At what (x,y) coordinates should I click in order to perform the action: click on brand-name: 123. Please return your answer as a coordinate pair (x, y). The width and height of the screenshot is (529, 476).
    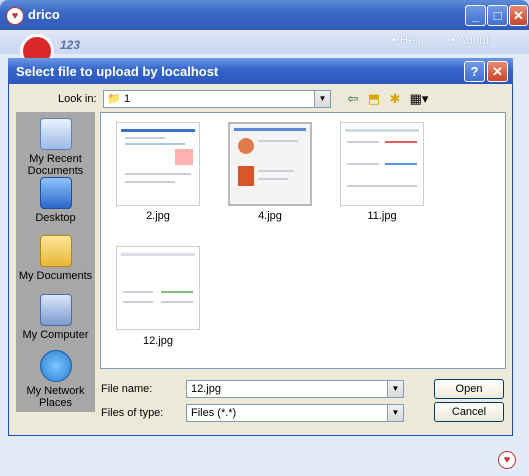
    Looking at the image, I should click on (70, 45).